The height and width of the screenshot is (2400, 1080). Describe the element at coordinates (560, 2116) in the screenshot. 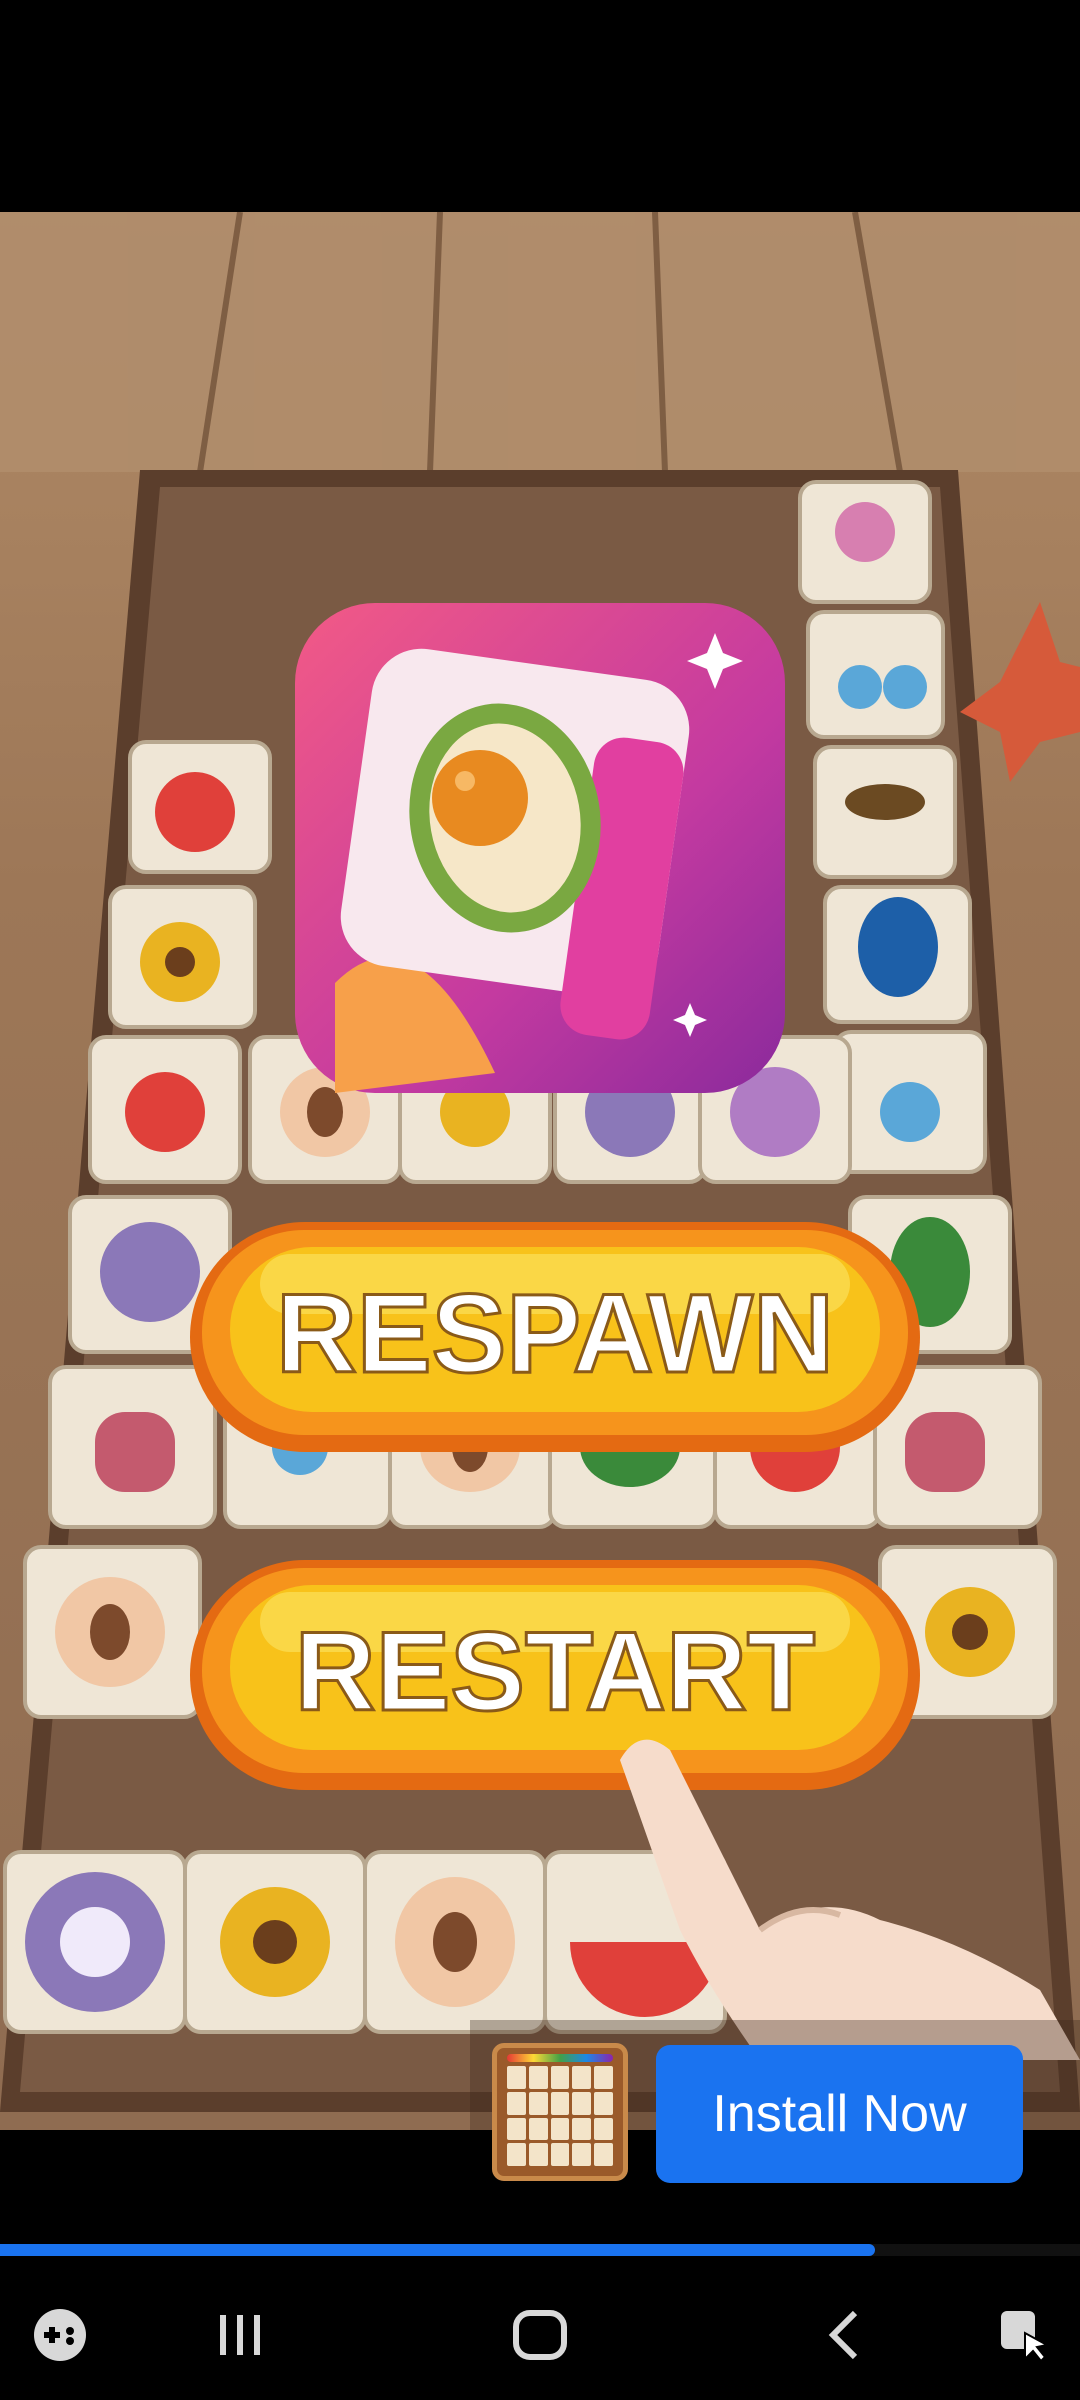

I see `ad-icon-tiles` at that location.